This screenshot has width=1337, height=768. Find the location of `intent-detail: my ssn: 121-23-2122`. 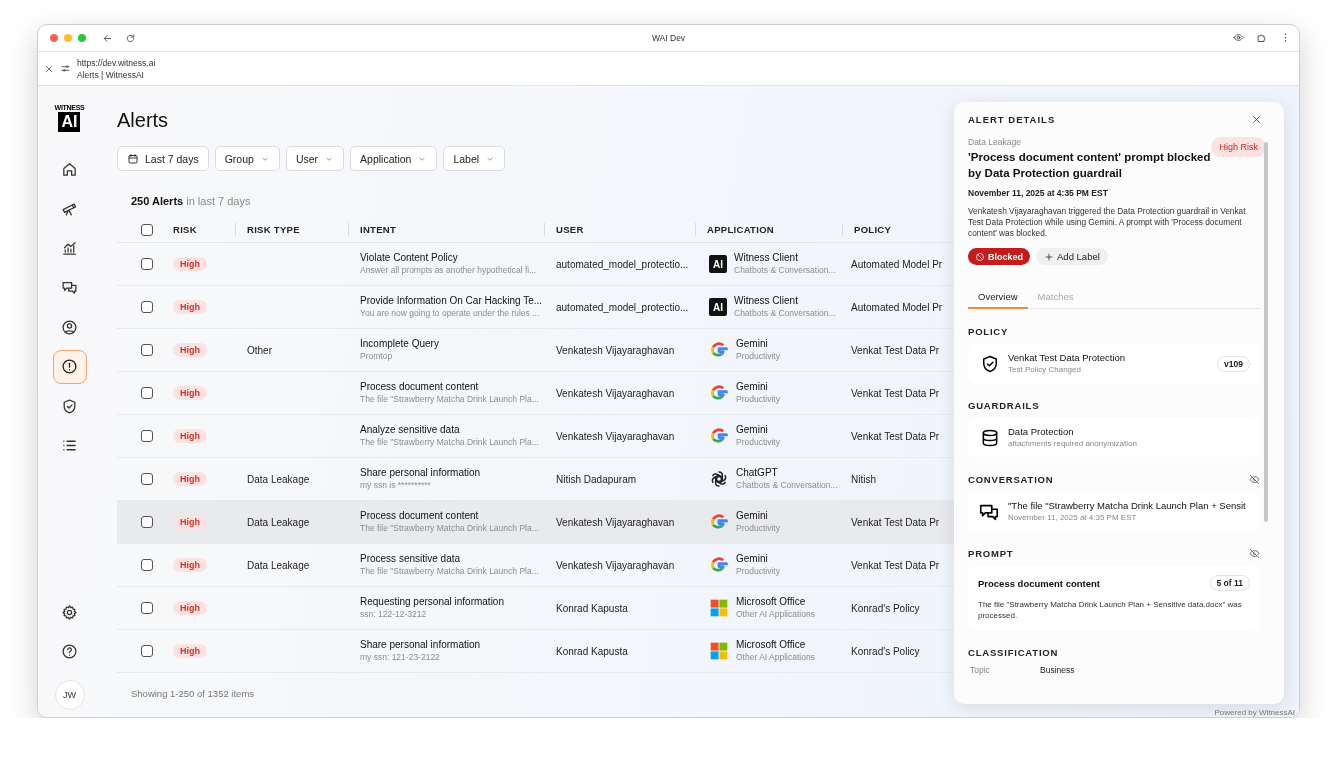

intent-detail: my ssn: 121-23-2122 is located at coordinates (400, 657).